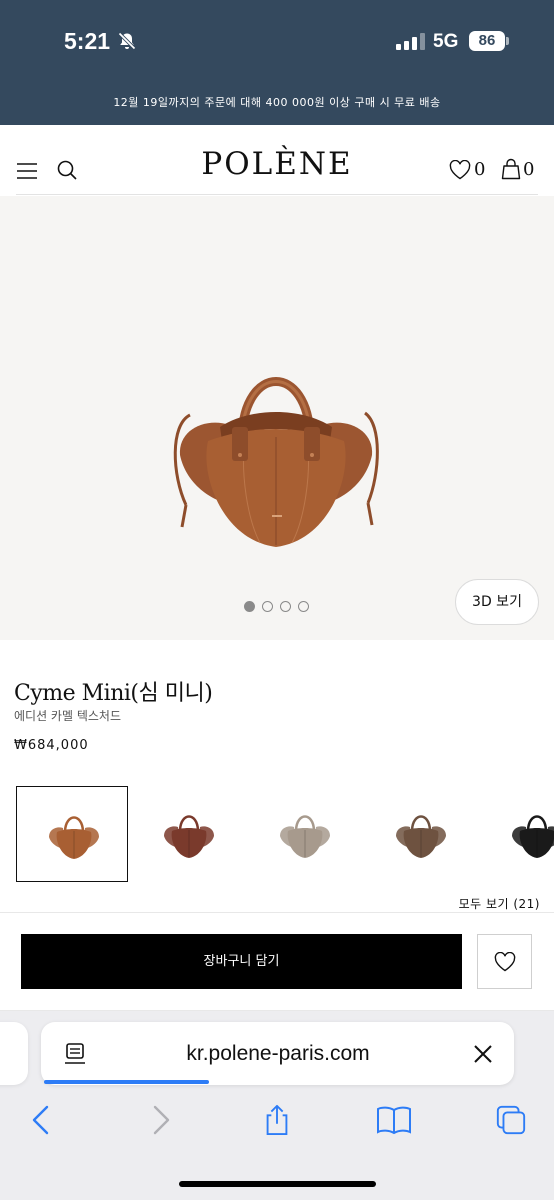  I want to click on add-to-wishlist-button, so click(504, 961).